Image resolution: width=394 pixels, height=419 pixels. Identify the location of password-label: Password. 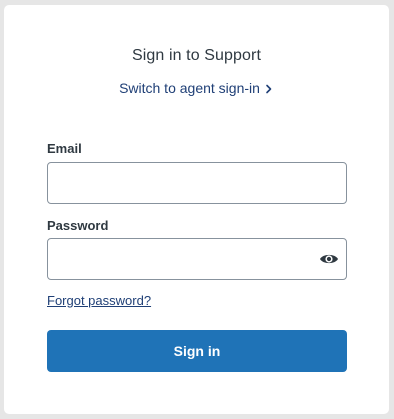
(78, 225).